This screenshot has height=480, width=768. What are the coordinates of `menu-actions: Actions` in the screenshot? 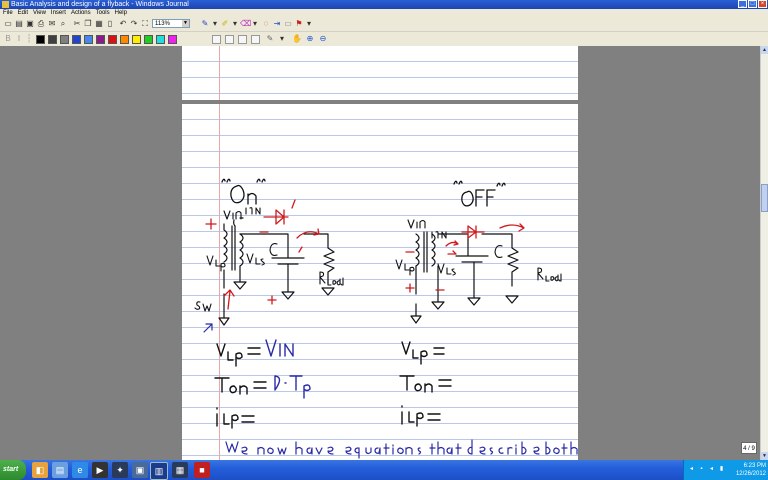 It's located at (81, 13).